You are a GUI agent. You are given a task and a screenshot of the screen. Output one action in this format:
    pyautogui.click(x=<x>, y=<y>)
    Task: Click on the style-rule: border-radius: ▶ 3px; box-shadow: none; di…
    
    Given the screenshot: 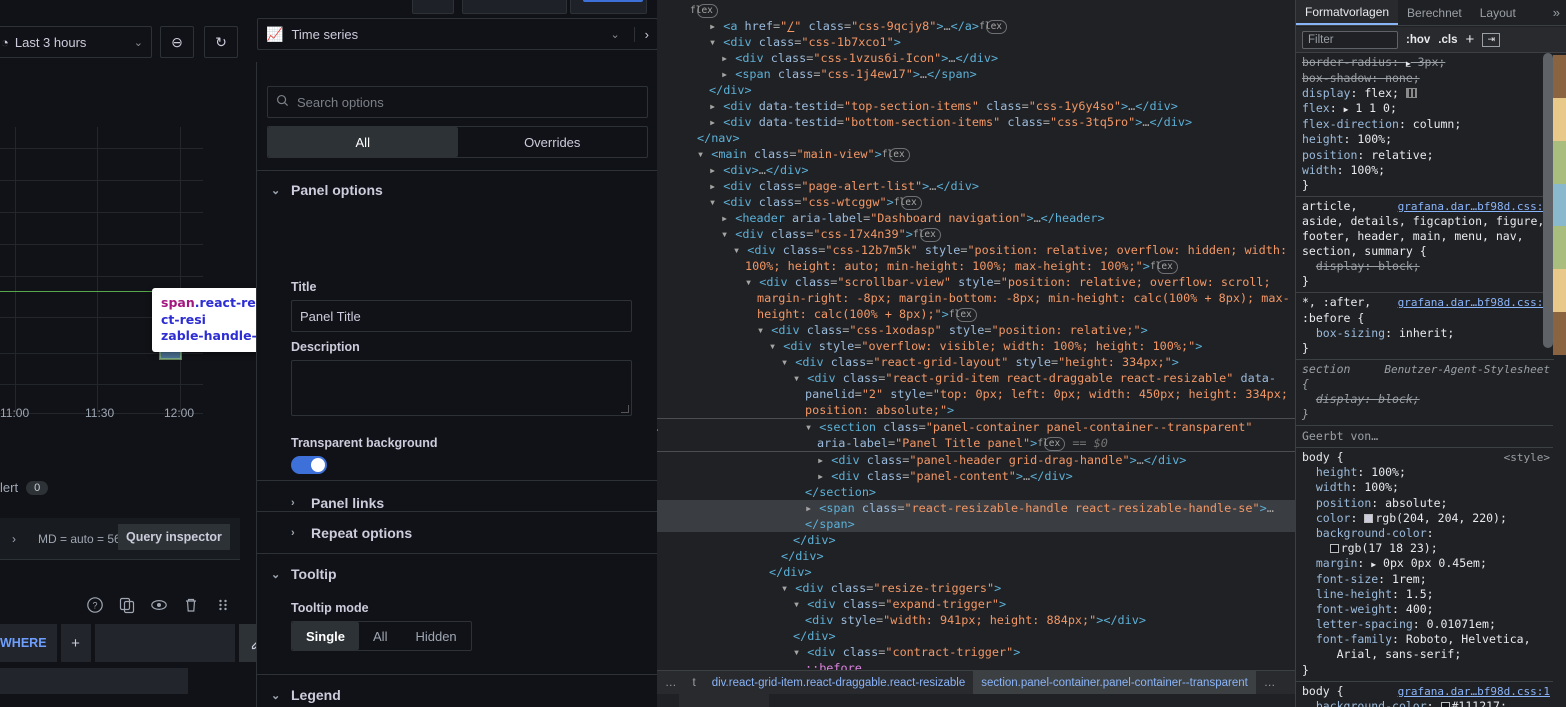 What is the action you would take?
    pyautogui.click(x=1425, y=125)
    